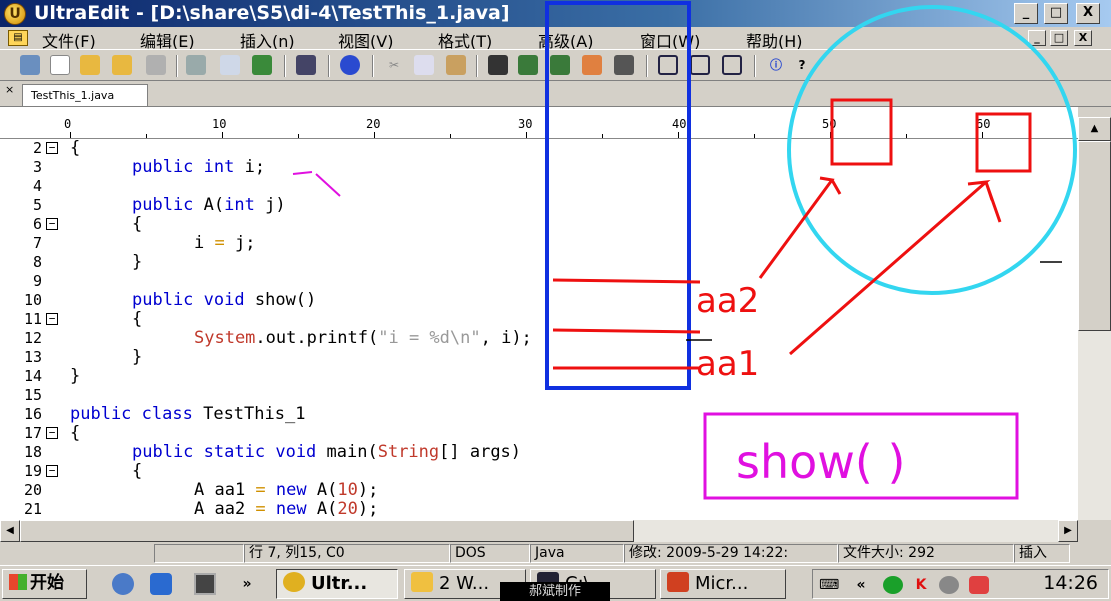 The width and height of the screenshot is (1111, 601). Describe the element at coordinates (539, 224) in the screenshot. I see `code-line: 6− {` at that location.